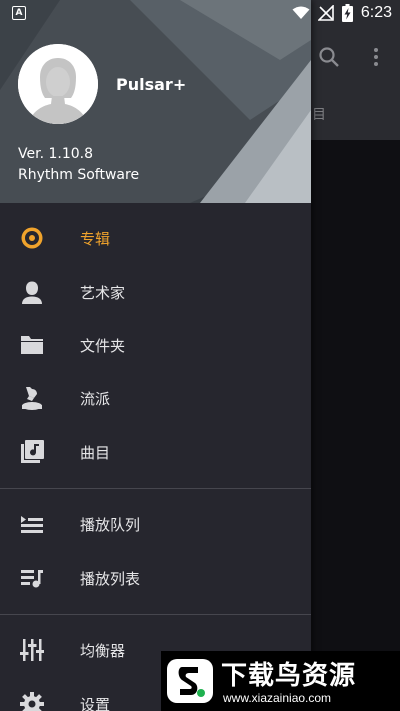 The width and height of the screenshot is (400, 711). Describe the element at coordinates (190, 681) in the screenshot. I see `watermark-logo-icon` at that location.